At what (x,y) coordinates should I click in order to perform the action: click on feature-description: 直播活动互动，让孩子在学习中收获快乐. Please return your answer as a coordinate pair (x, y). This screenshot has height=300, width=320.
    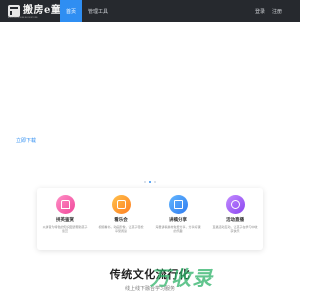
    Looking at the image, I should click on (235, 229).